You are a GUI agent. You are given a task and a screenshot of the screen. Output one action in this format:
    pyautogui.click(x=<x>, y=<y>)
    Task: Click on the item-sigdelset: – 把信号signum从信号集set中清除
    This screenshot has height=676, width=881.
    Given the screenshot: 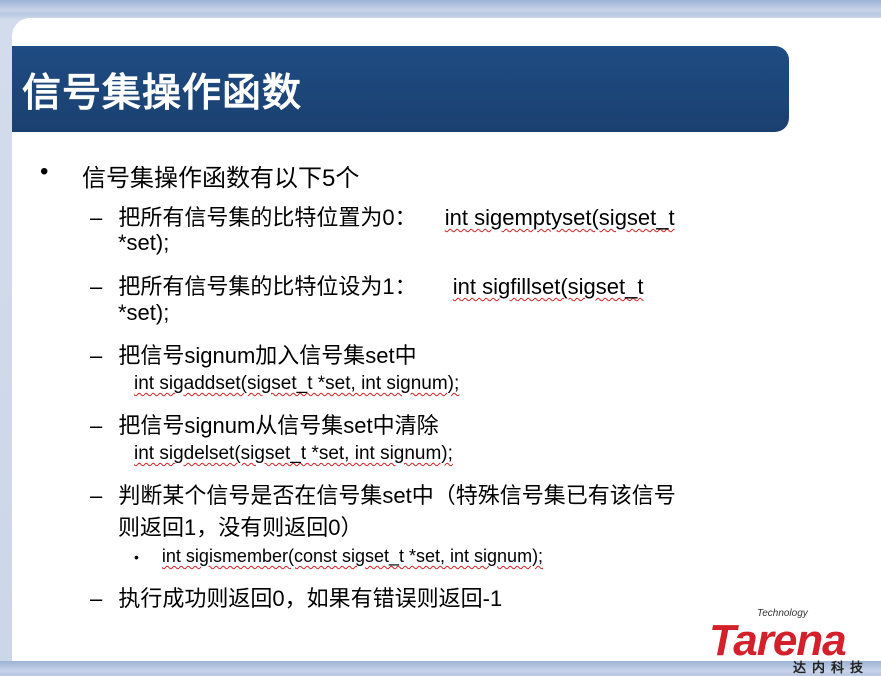 What is the action you would take?
    pyautogui.click(x=264, y=424)
    